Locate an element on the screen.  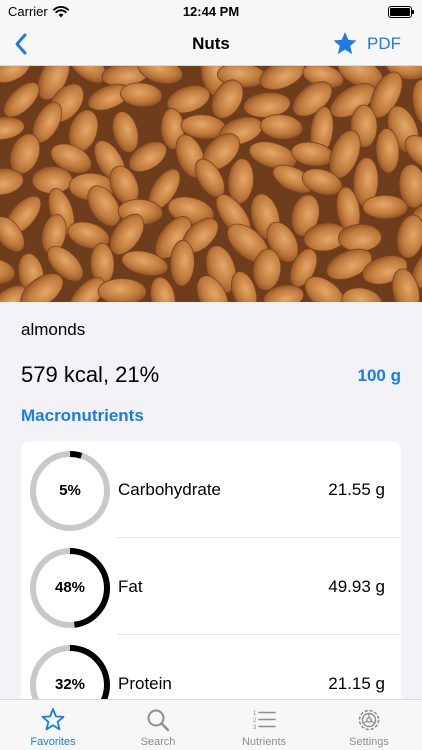
nutrient-name: Protein is located at coordinates (145, 683).